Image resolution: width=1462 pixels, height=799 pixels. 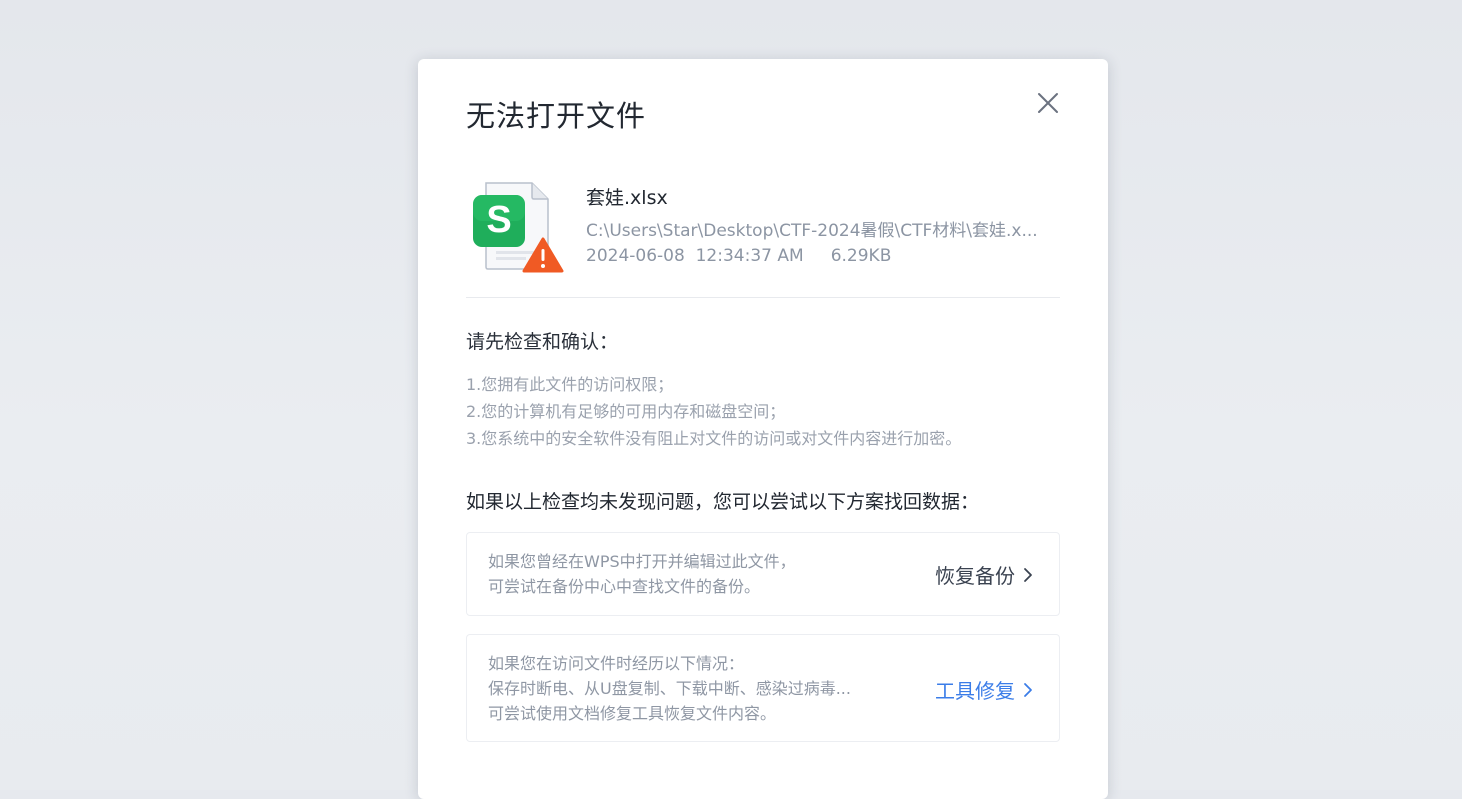 I want to click on restore-backup-button: 恢复备份, so click(x=985, y=574).